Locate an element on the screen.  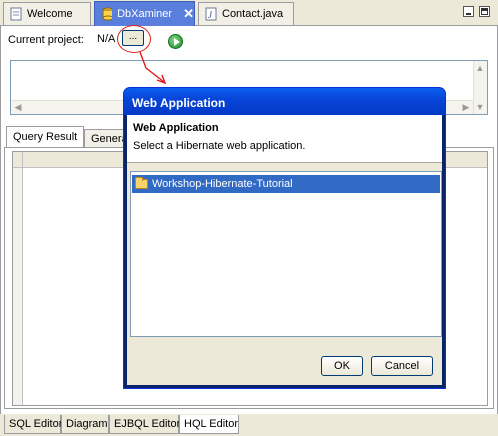
minimize-icon is located at coordinates (468, 11).